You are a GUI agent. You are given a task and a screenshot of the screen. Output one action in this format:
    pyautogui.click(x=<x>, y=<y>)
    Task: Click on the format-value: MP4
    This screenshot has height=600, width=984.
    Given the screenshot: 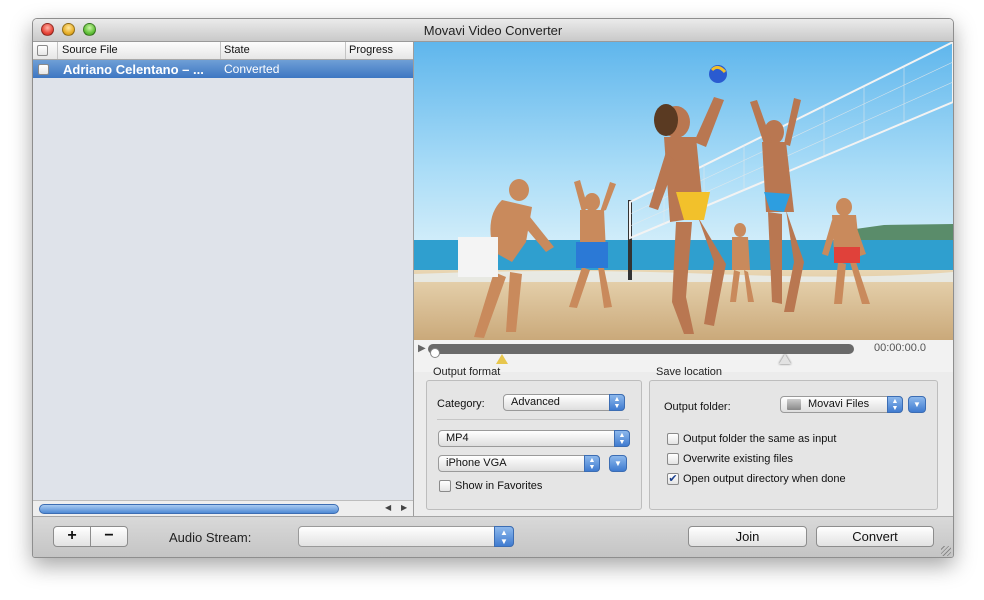 What is the action you would take?
    pyautogui.click(x=457, y=438)
    